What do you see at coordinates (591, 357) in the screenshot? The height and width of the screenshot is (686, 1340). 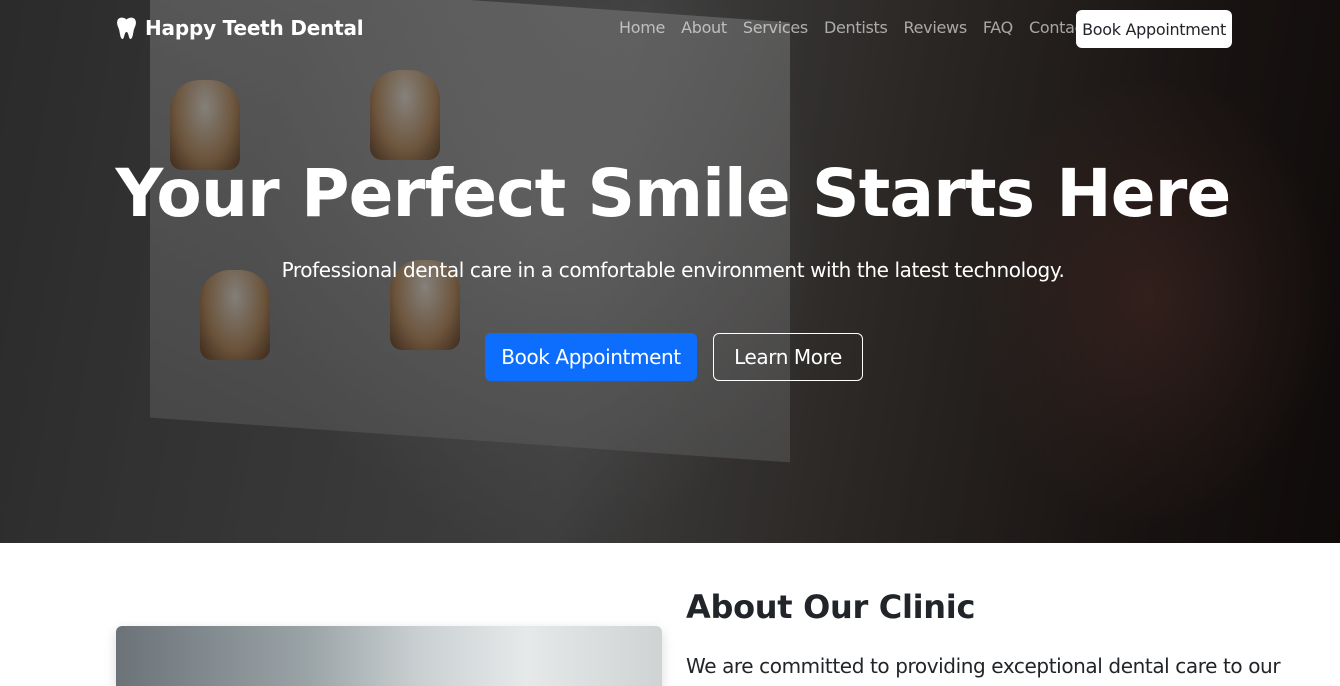 I see `hero-book-appointment-button: Book Appointment` at bounding box center [591, 357].